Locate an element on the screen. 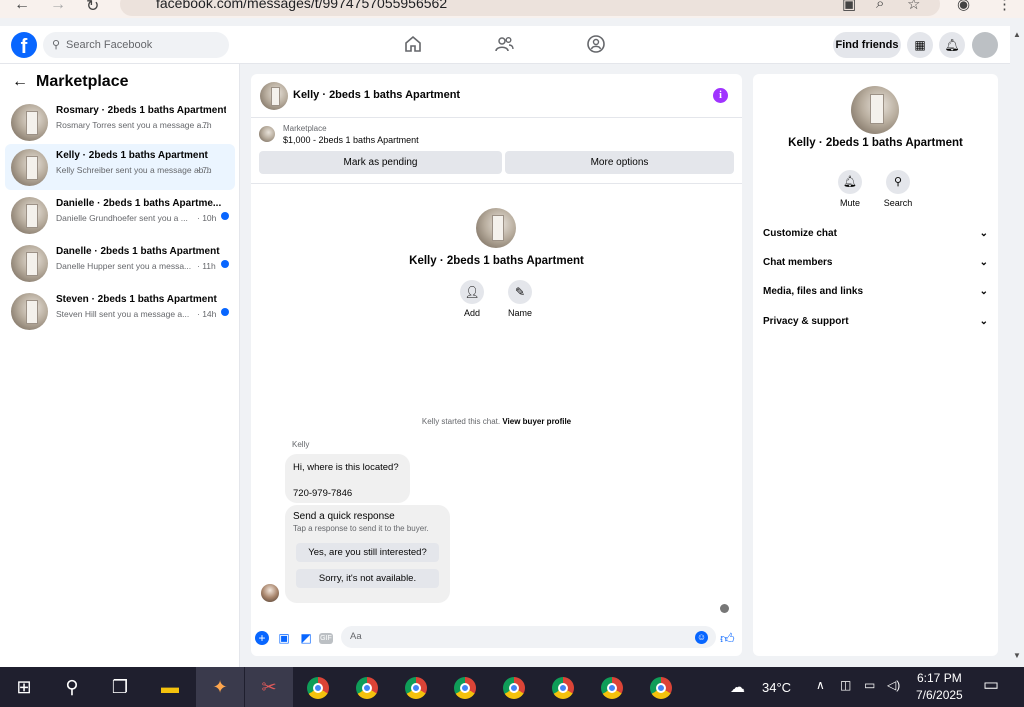 This screenshot has height=707, width=1024. bookmark-star-icon: ☆ is located at coordinates (913, 6).